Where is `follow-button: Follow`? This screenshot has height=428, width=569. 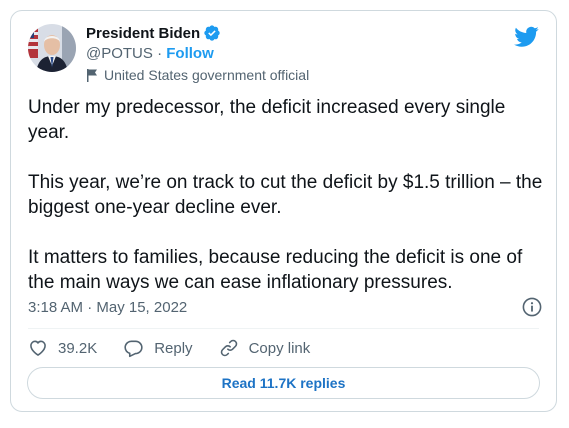
follow-button: Follow is located at coordinates (190, 53).